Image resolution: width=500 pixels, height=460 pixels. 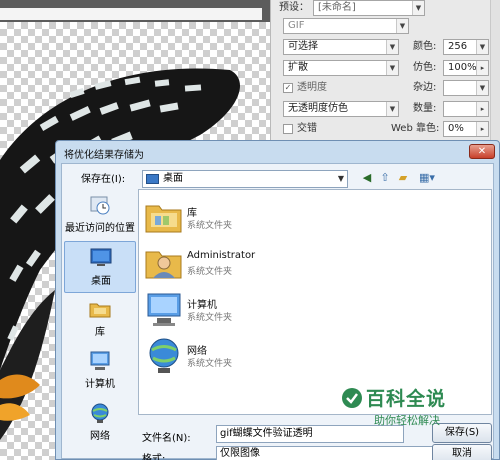 What do you see at coordinates (166, 438) in the screenshot?
I see `filename-label: 文件名(N):` at bounding box center [166, 438].